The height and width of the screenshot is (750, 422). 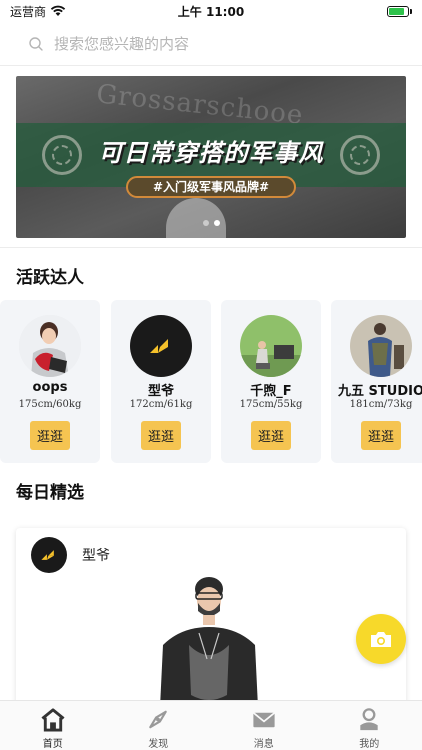 I want to click on banner-pagination, so click(x=211, y=223).